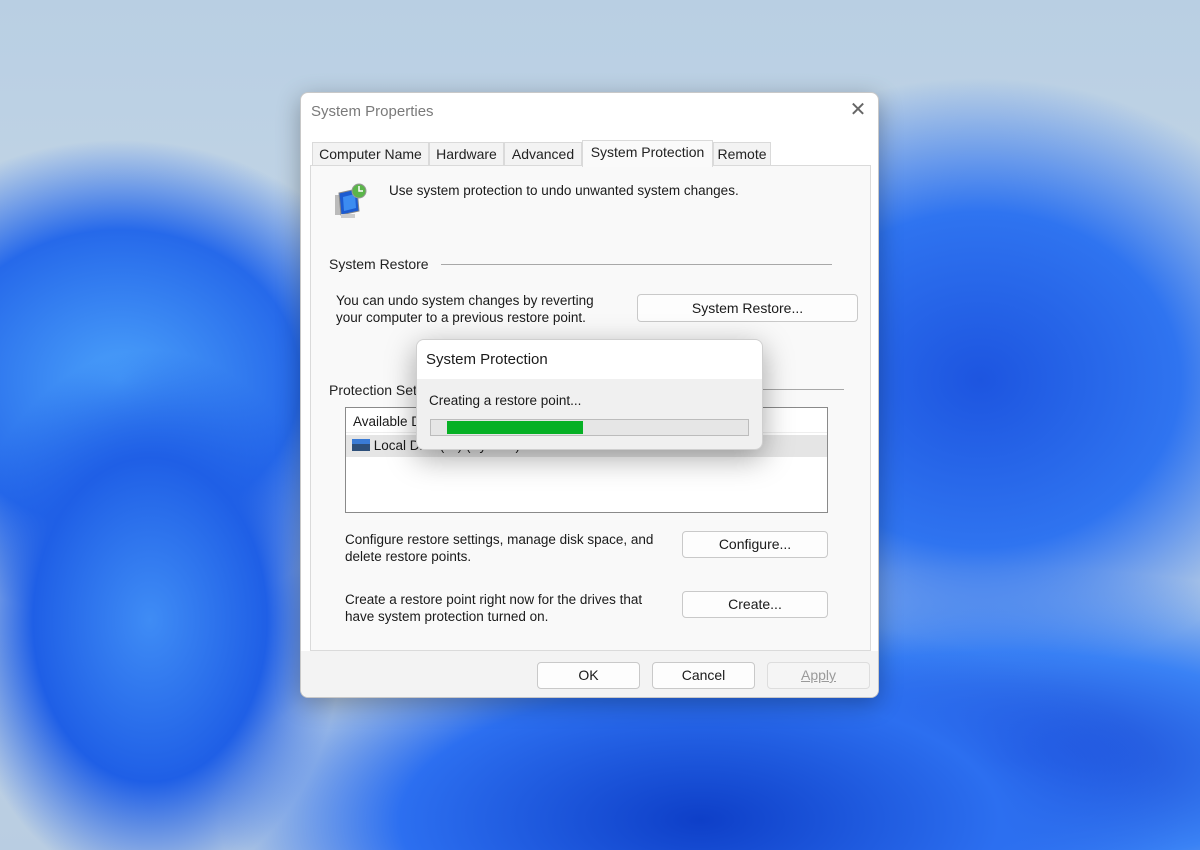 This screenshot has height=850, width=1200. What do you see at coordinates (465, 300) in the screenshot?
I see `desc-line: You can undo system changes by reverting` at bounding box center [465, 300].